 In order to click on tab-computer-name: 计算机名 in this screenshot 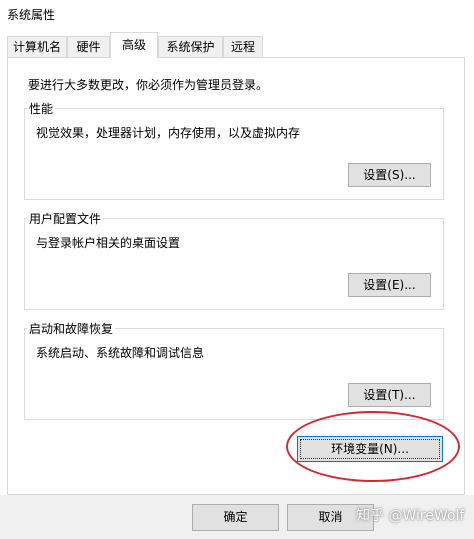, I will do `click(37, 46)`.